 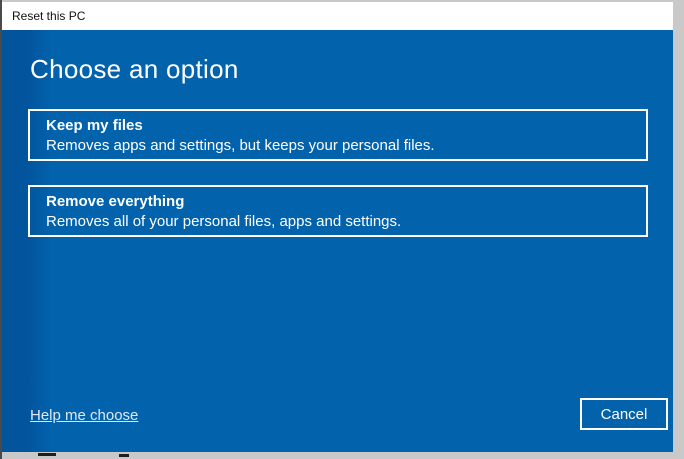 What do you see at coordinates (337, 16) in the screenshot?
I see `titlebar: Reset this PC` at bounding box center [337, 16].